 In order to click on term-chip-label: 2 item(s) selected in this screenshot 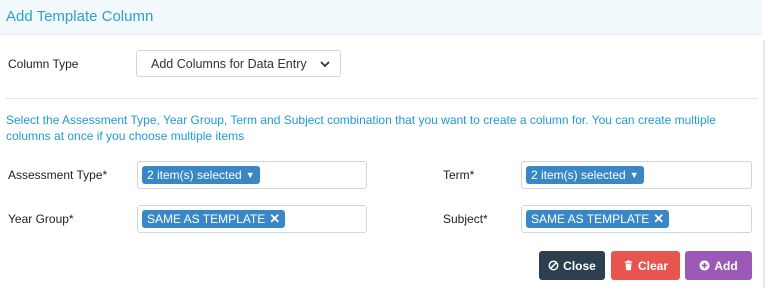, I will do `click(578, 175)`.